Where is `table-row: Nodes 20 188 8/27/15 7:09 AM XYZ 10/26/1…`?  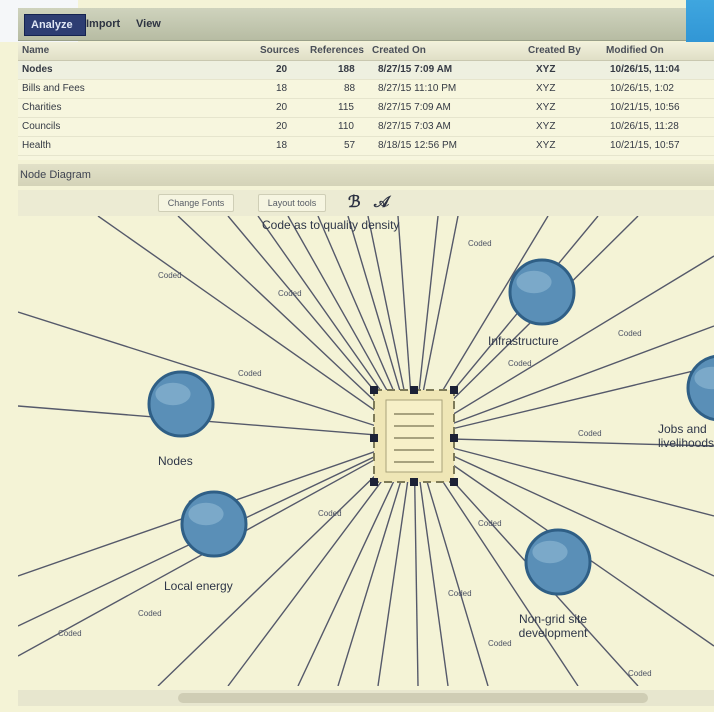
table-row: Nodes 20 188 8/27/15 7:09 AM XYZ 10/26/1… is located at coordinates (366, 70).